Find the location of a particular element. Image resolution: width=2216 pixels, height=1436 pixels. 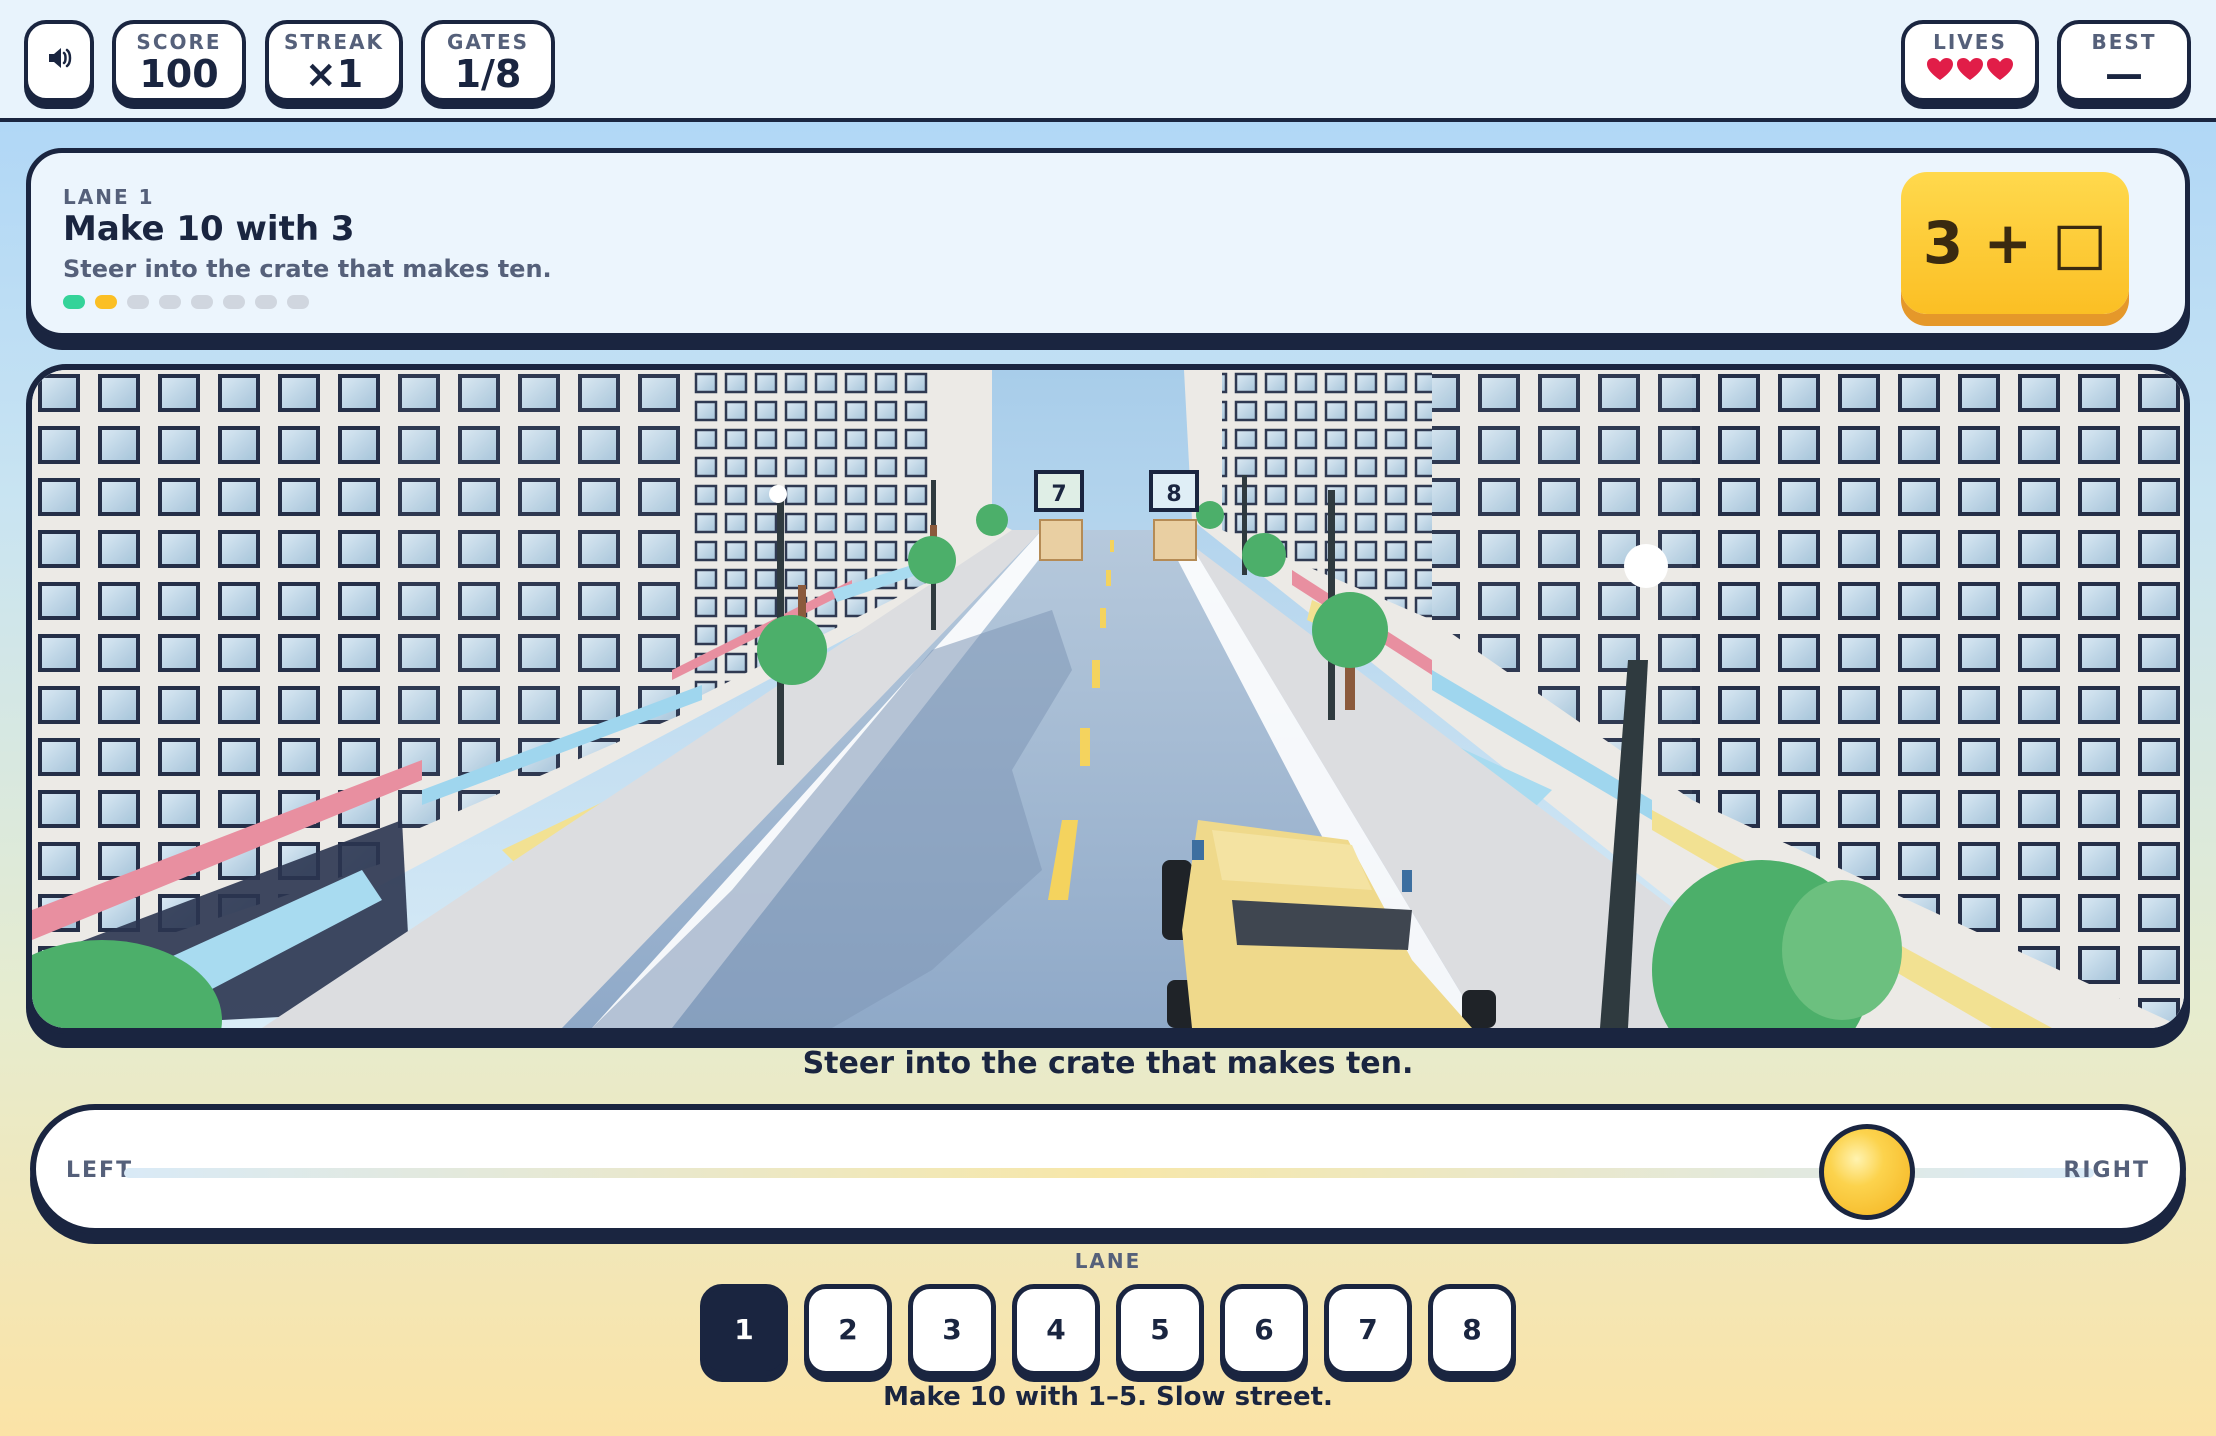

task-title: Make 10 with 3 is located at coordinates (209, 229).